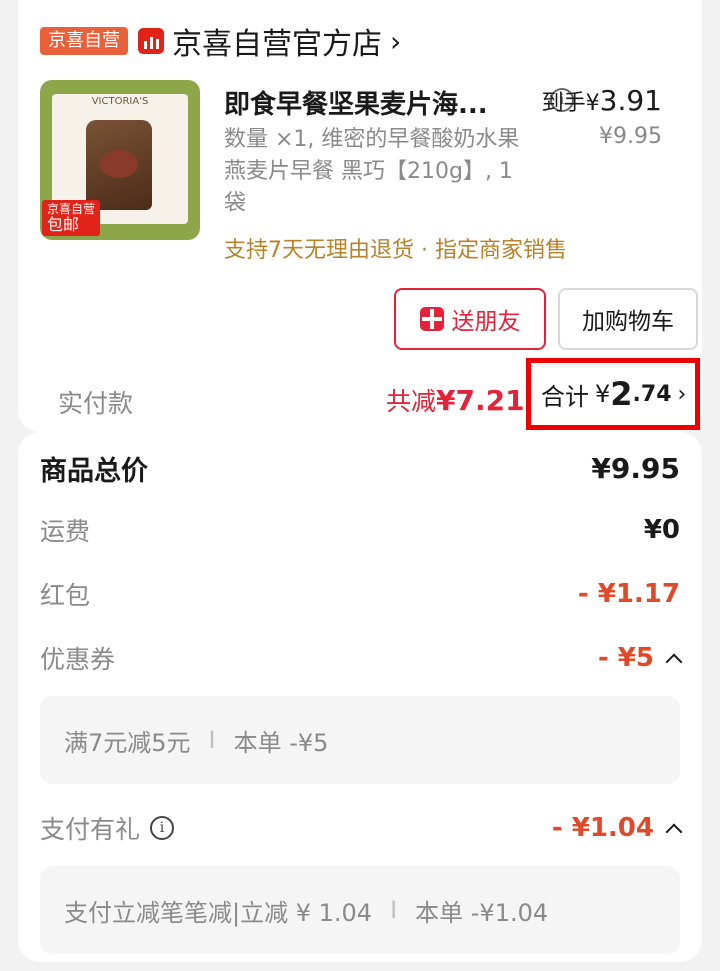  I want to click on coupon-detail-text: 满7元减5元, so click(127, 742).